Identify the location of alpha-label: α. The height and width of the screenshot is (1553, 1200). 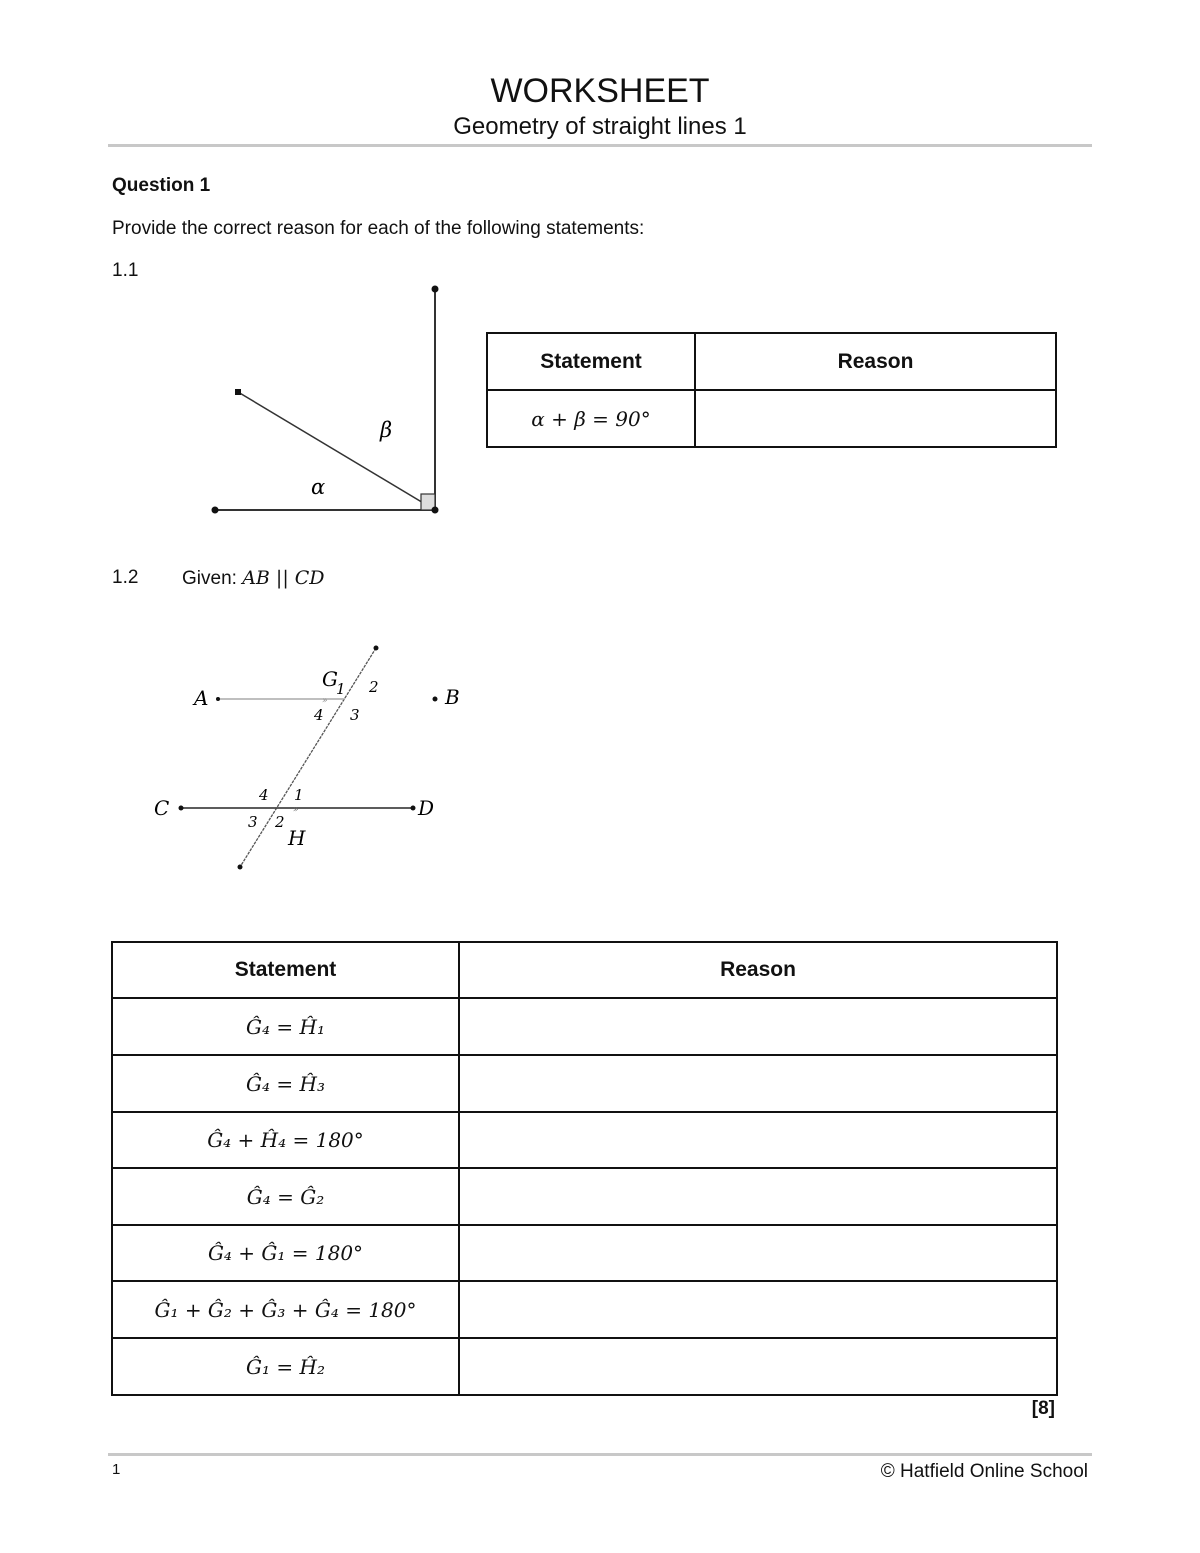
(318, 487).